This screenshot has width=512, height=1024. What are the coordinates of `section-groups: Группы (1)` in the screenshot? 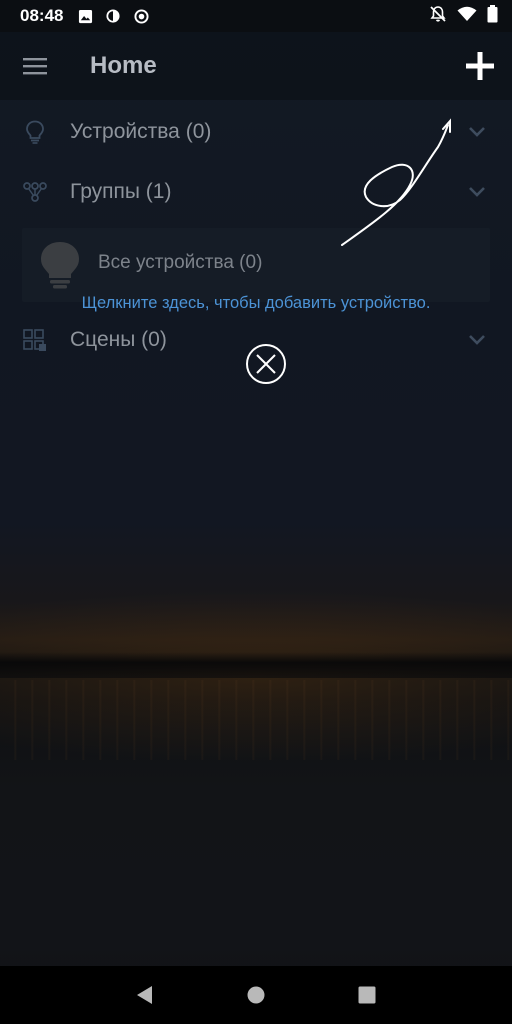 It's located at (256, 192).